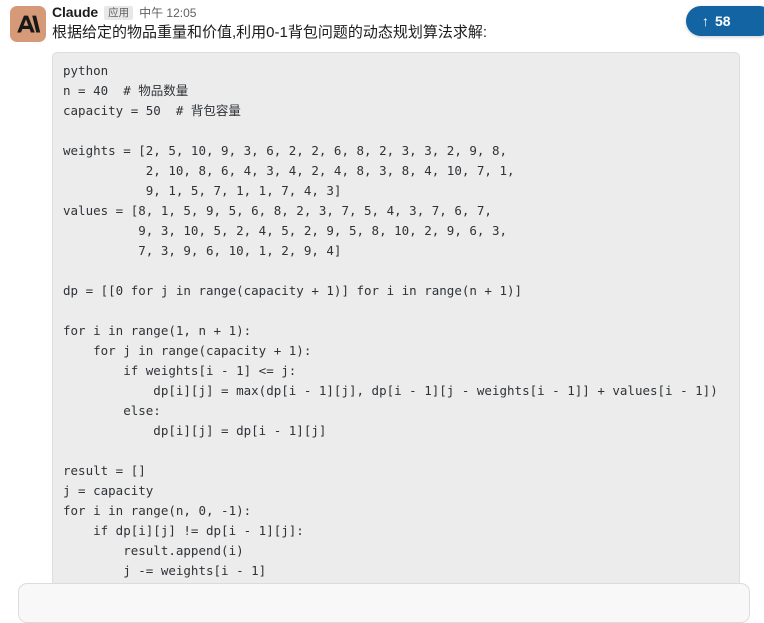  What do you see at coordinates (705, 21) in the screenshot?
I see `arrow-up-icon: ↑` at bounding box center [705, 21].